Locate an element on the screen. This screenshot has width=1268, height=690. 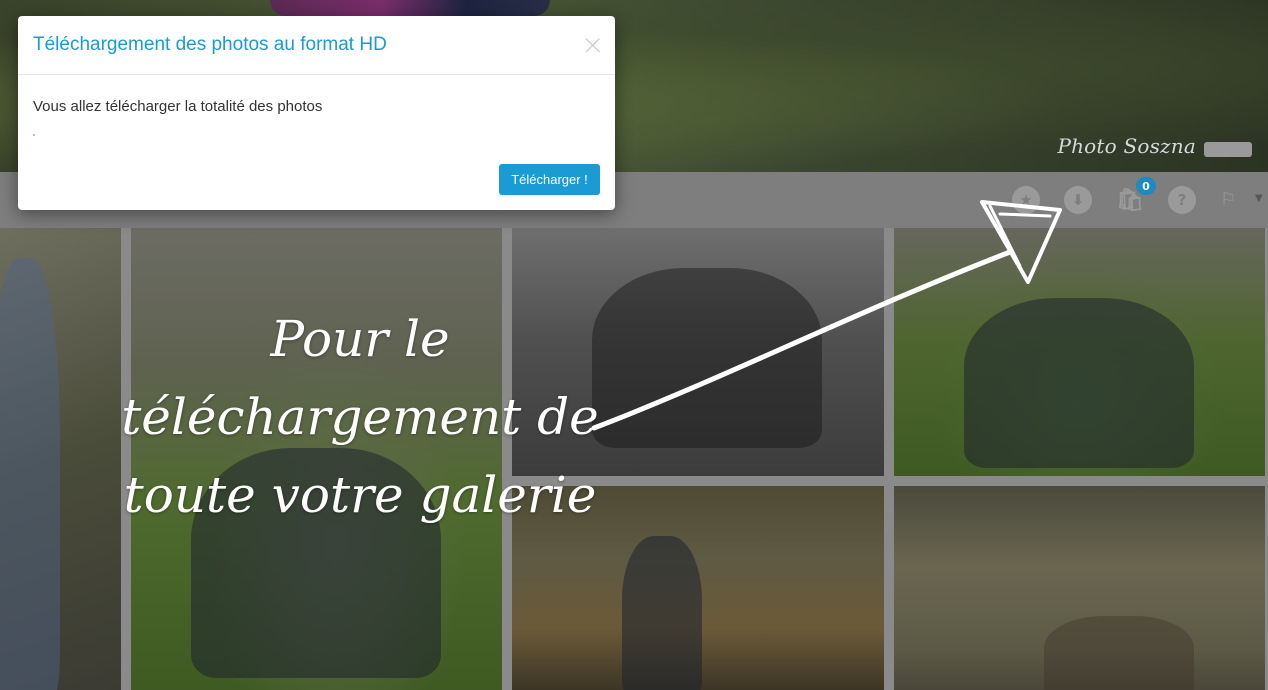
flag-icon: ⚐ is located at coordinates (1228, 199).